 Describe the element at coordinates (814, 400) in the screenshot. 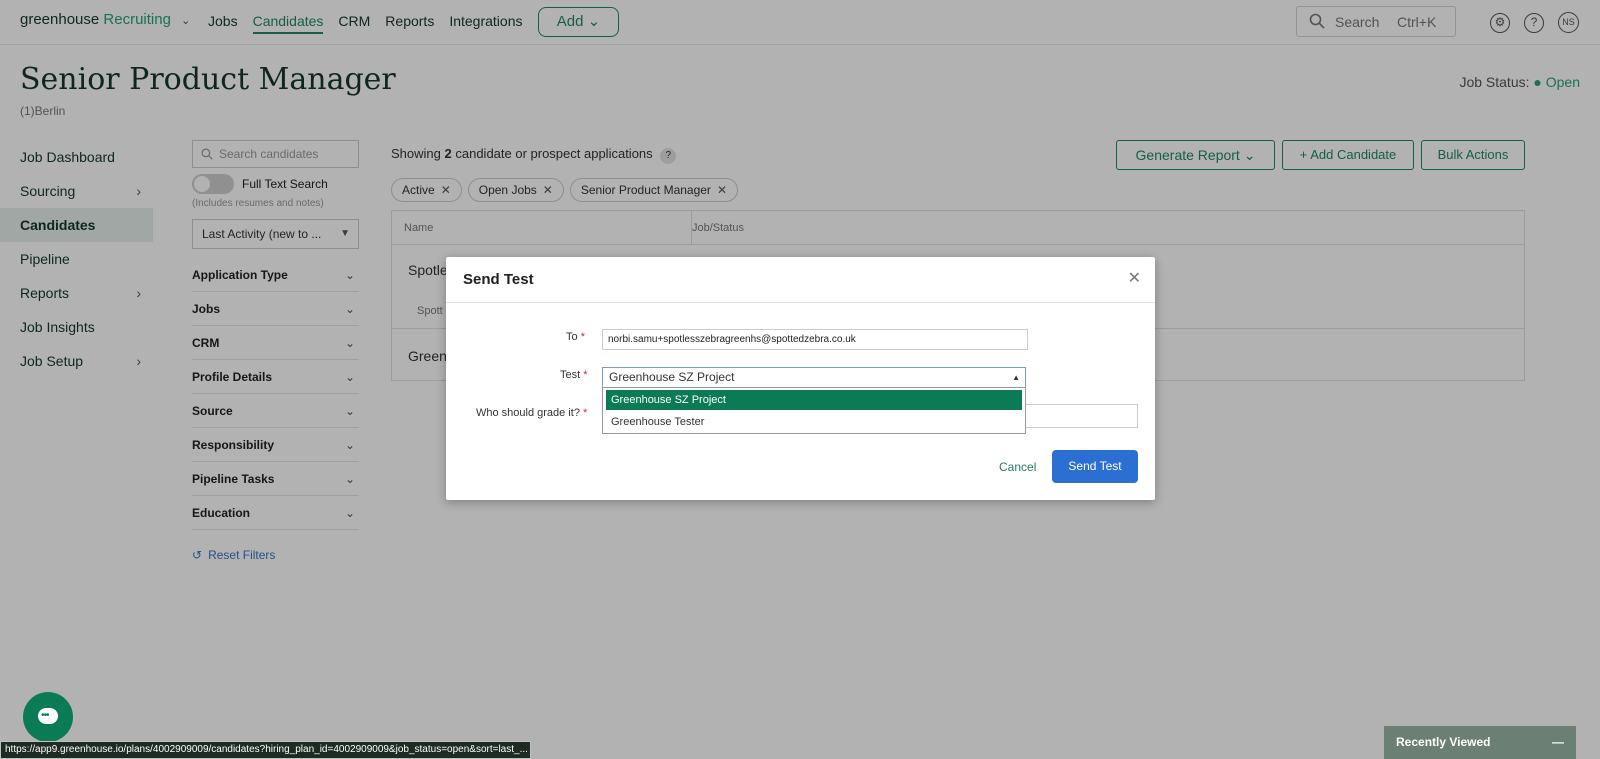

I see `test-option-sz-project: Greenhouse SZ Project` at that location.